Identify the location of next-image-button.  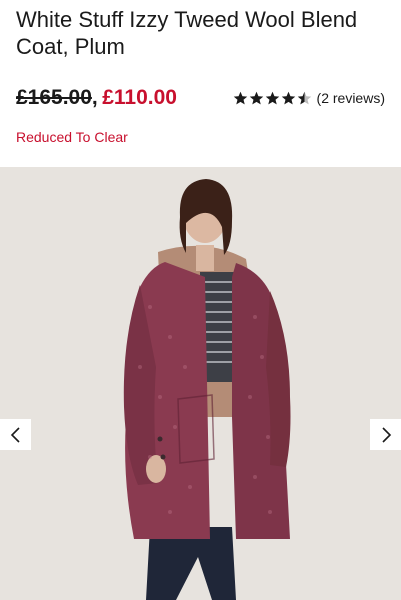
(385, 434).